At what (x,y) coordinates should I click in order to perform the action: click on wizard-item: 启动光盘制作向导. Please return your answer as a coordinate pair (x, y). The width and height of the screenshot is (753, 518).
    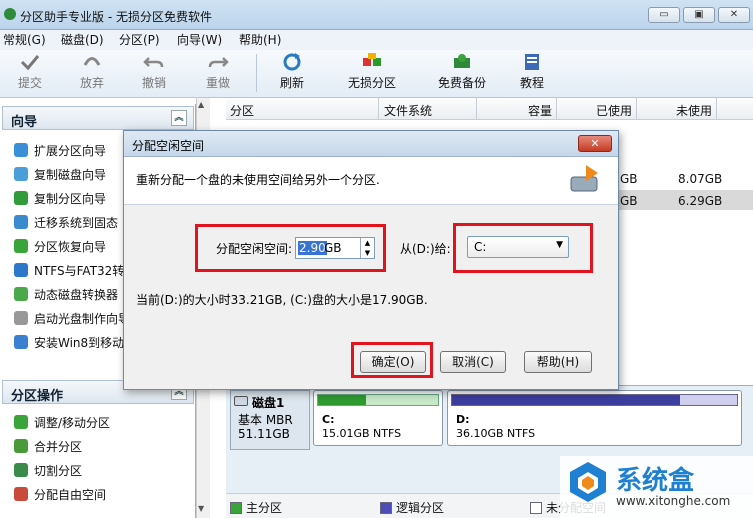
    Looking at the image, I should click on (70, 320).